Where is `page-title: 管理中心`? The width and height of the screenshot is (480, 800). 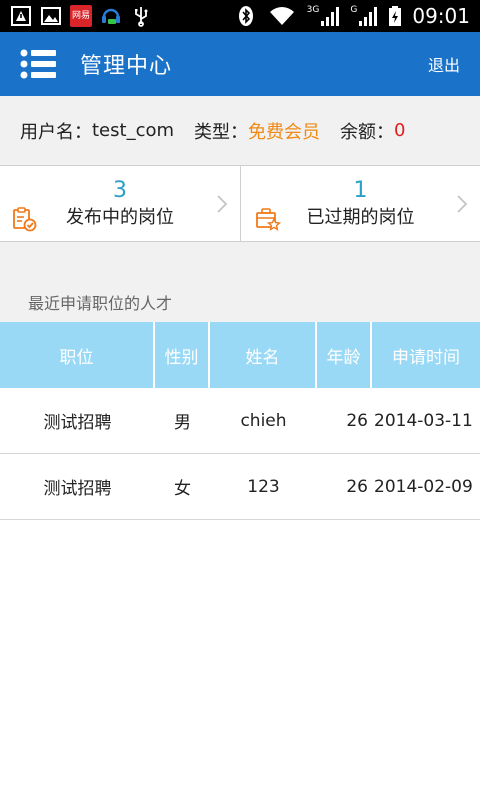 page-title: 管理中心 is located at coordinates (126, 66).